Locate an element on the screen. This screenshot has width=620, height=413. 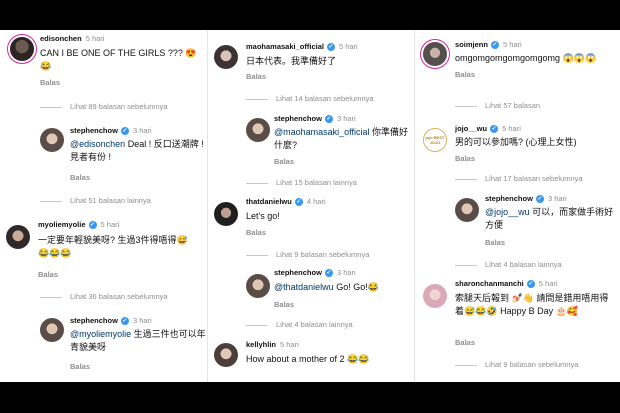
view-replies-link: Lihat 51 balasan lainnya is located at coordinates (95, 200).